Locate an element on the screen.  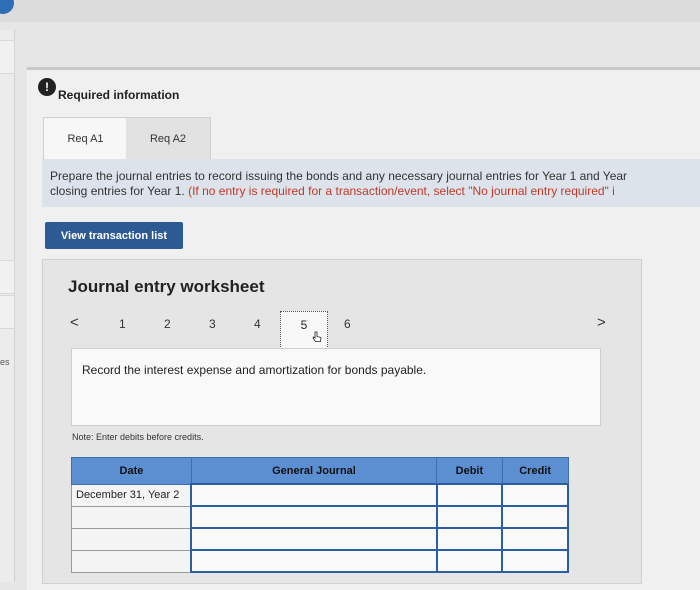
hand-cursor-icon is located at coordinates (317, 336).